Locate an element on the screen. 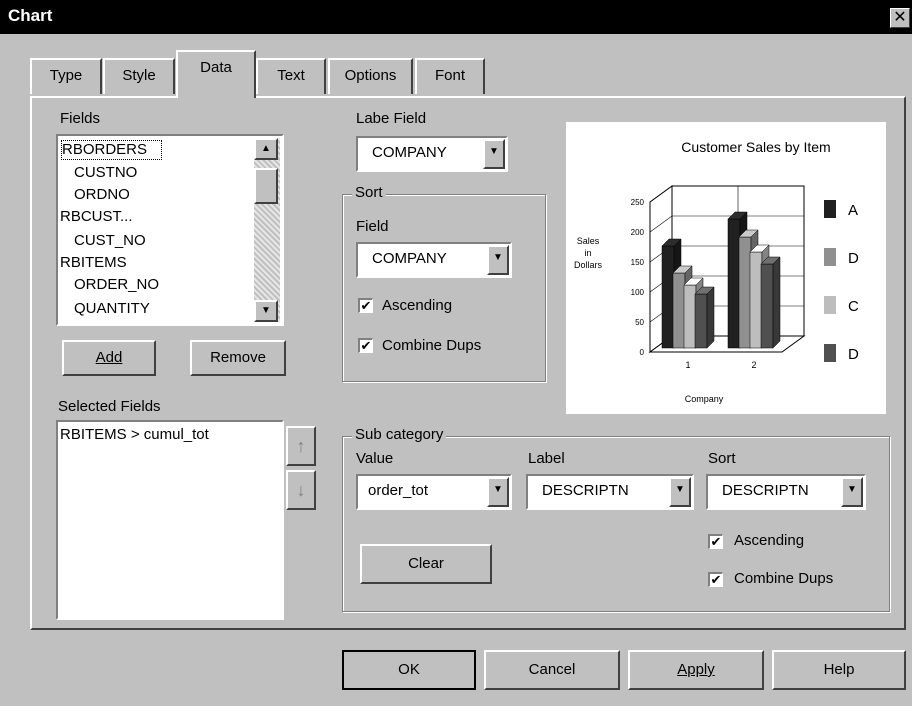  clear-button-label: Clear is located at coordinates (426, 563).